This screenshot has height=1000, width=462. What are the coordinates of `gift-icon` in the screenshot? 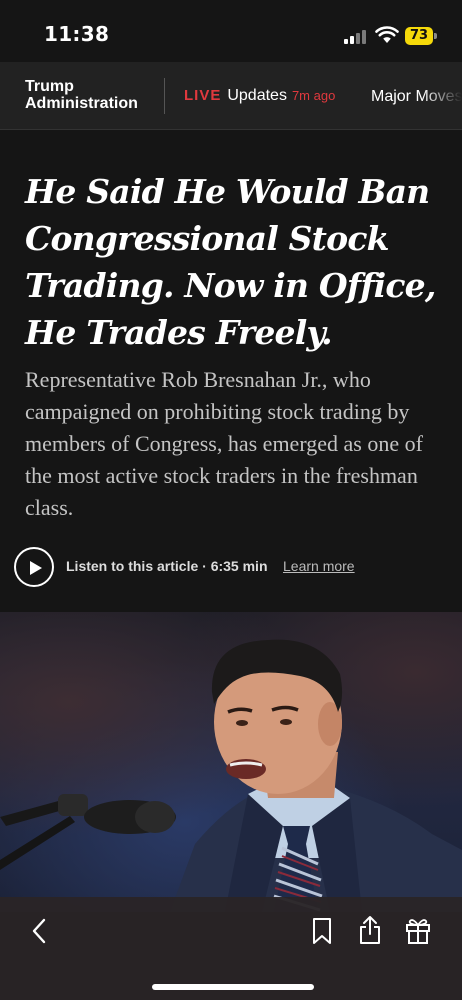 It's located at (418, 930).